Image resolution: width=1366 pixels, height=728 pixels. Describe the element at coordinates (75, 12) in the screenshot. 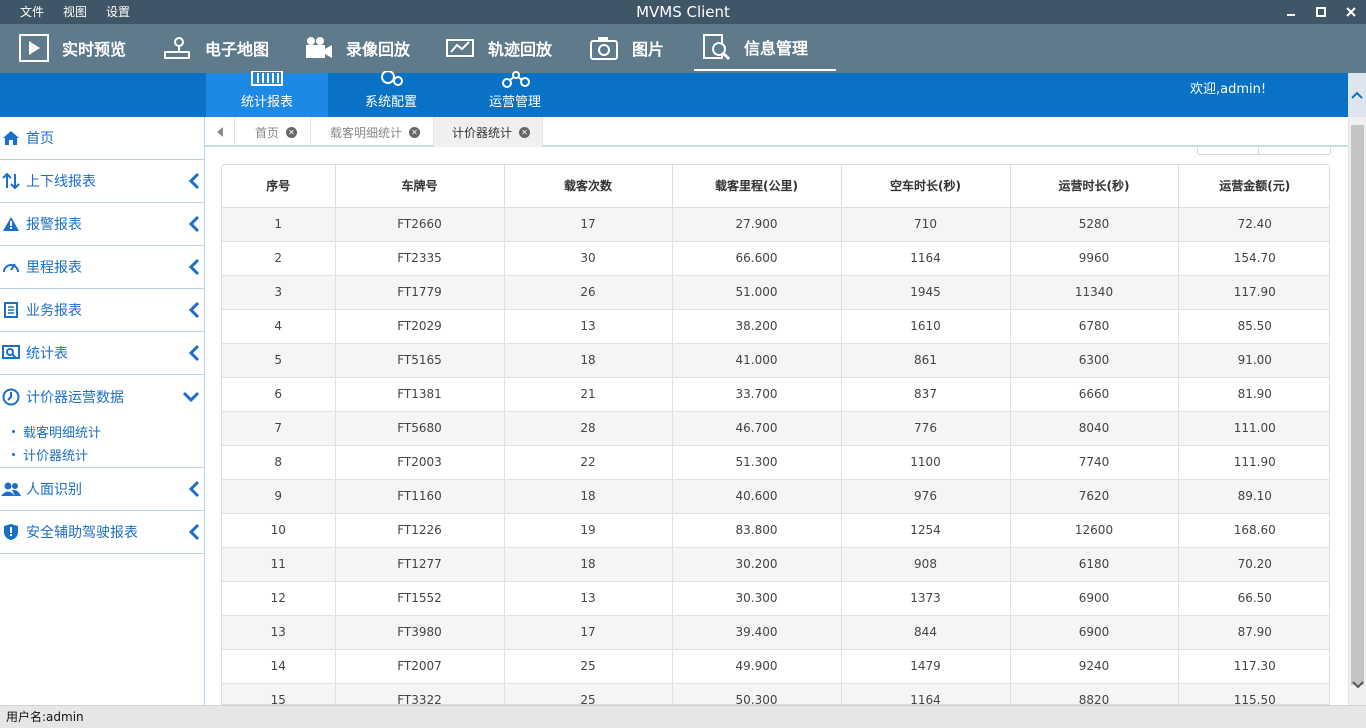

I see `menu-view: 视图` at that location.